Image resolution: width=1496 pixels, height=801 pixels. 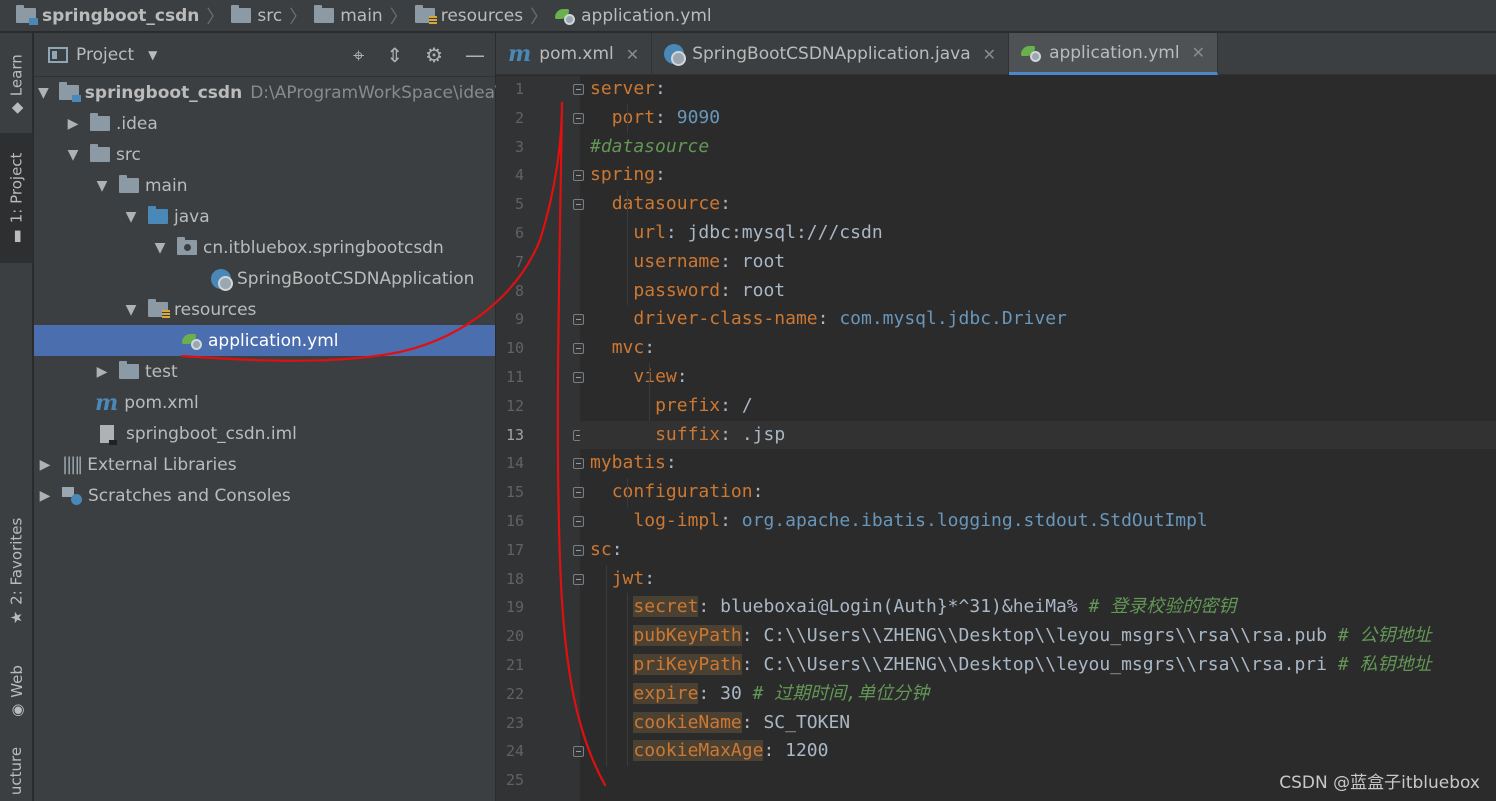 I want to click on code-line: suffix: .jsp, so click(x=720, y=435).